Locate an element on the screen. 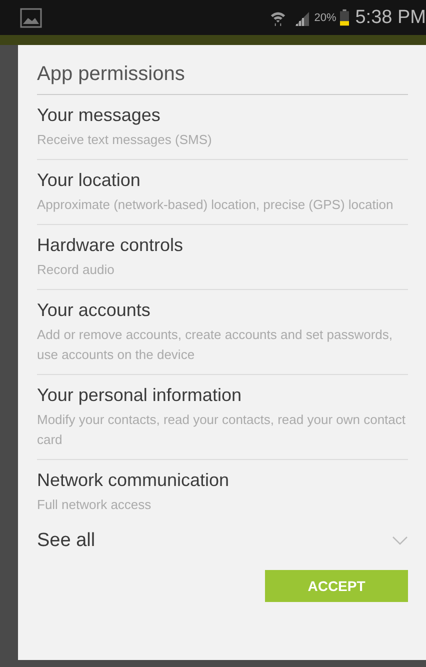 The height and width of the screenshot is (667, 426). see-all-link: See all is located at coordinates (66, 541).